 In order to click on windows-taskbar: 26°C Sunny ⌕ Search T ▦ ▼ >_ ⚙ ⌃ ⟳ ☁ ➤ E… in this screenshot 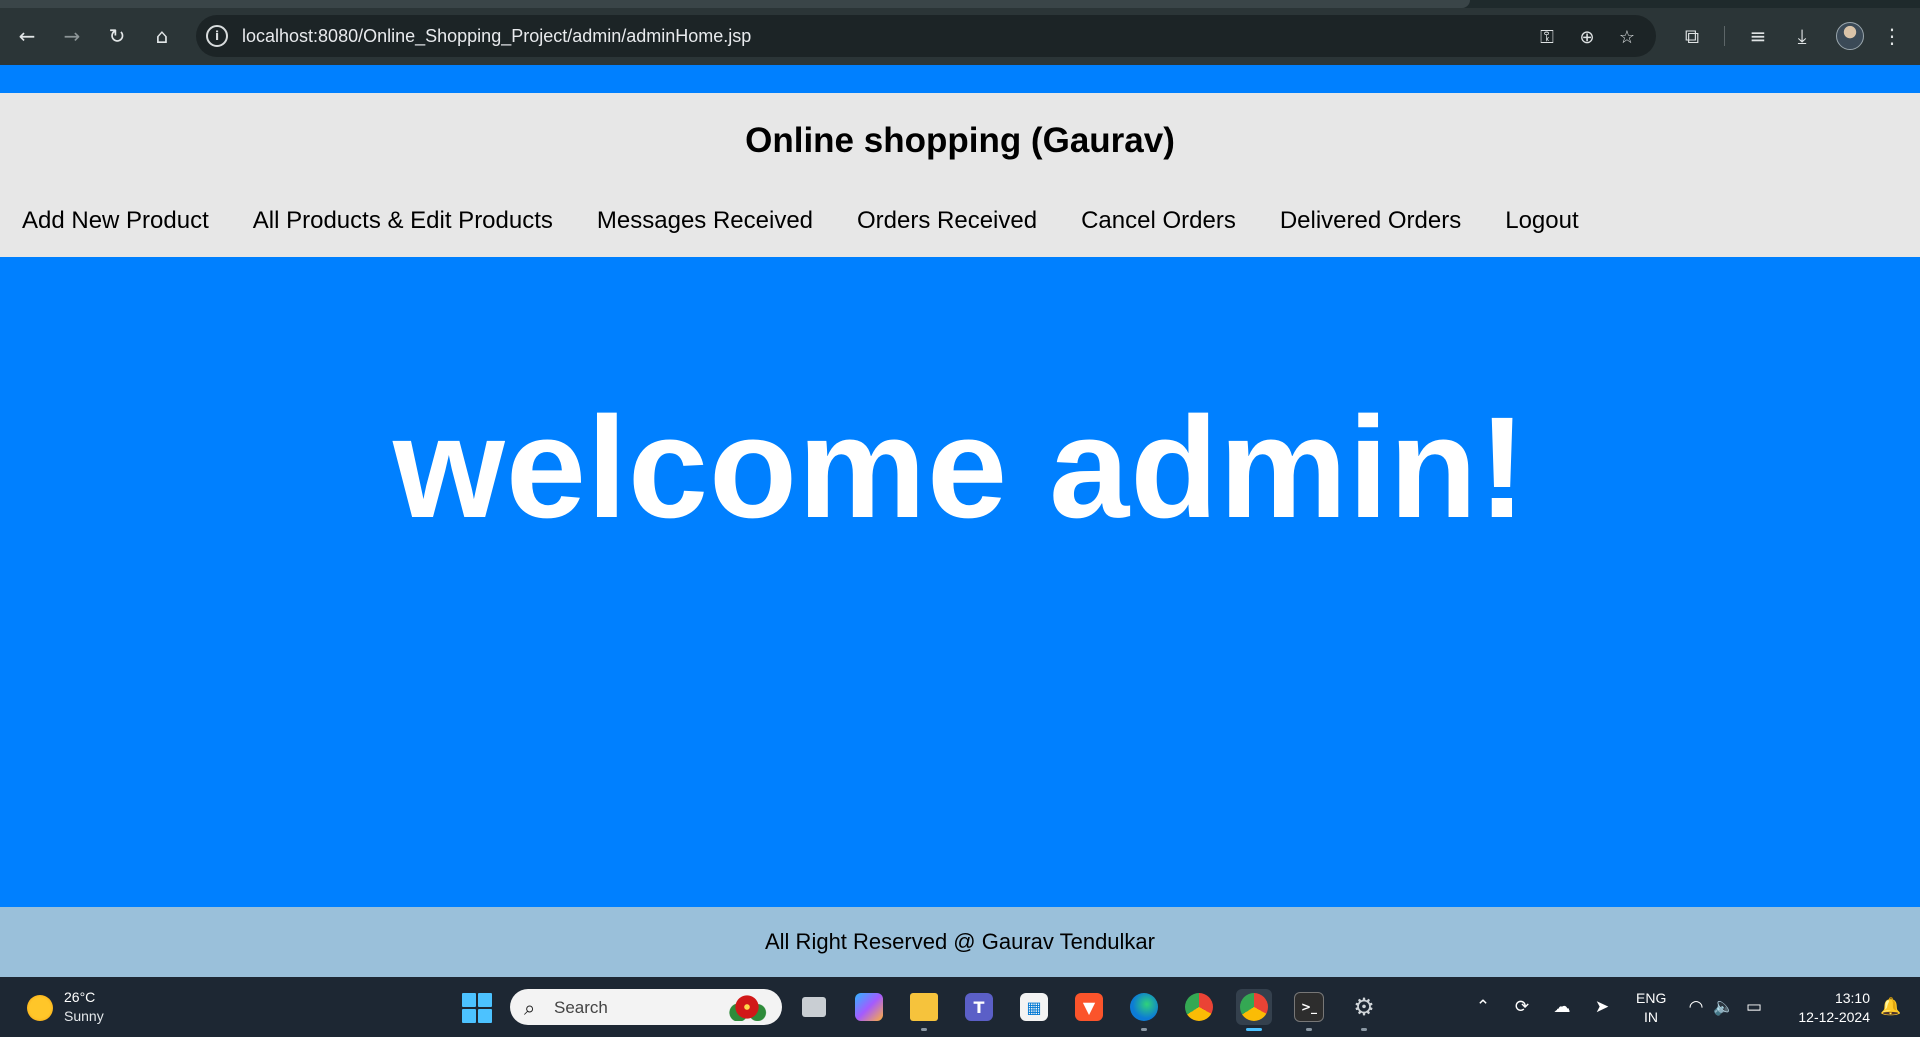, I will do `click(960, 1007)`.